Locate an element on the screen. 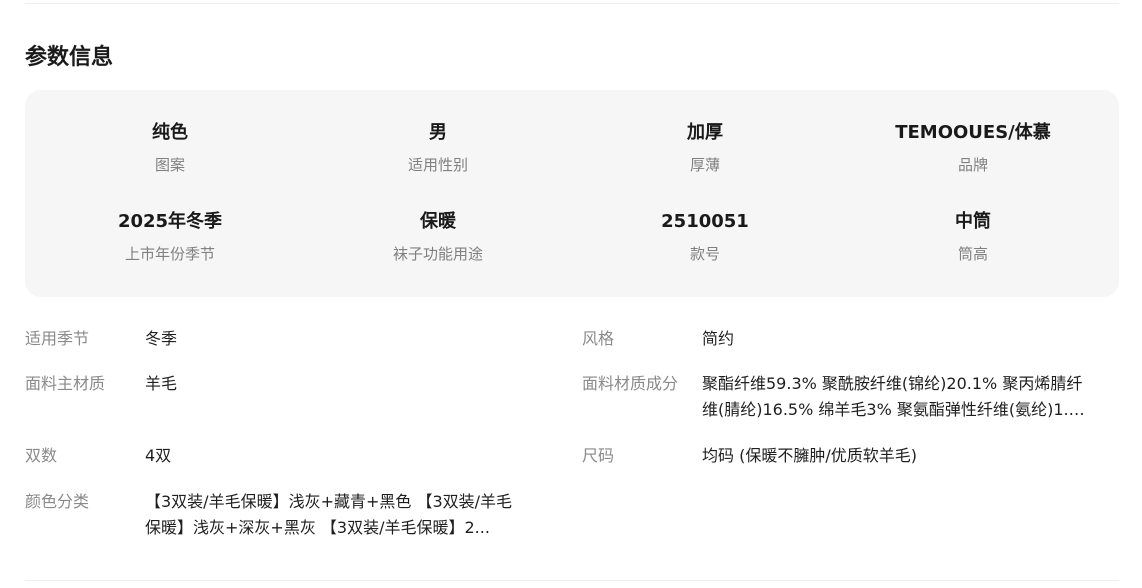 The width and height of the screenshot is (1142, 588). attr-row-main-material: 面料主材质 羊毛 is located at coordinates (295, 384).